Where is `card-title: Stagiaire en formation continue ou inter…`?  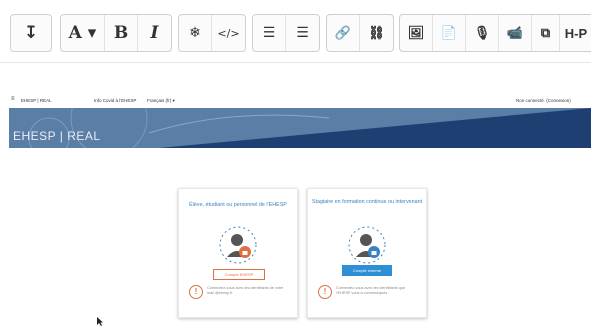 card-title: Stagiaire en formation continue ou inter… is located at coordinates (367, 202).